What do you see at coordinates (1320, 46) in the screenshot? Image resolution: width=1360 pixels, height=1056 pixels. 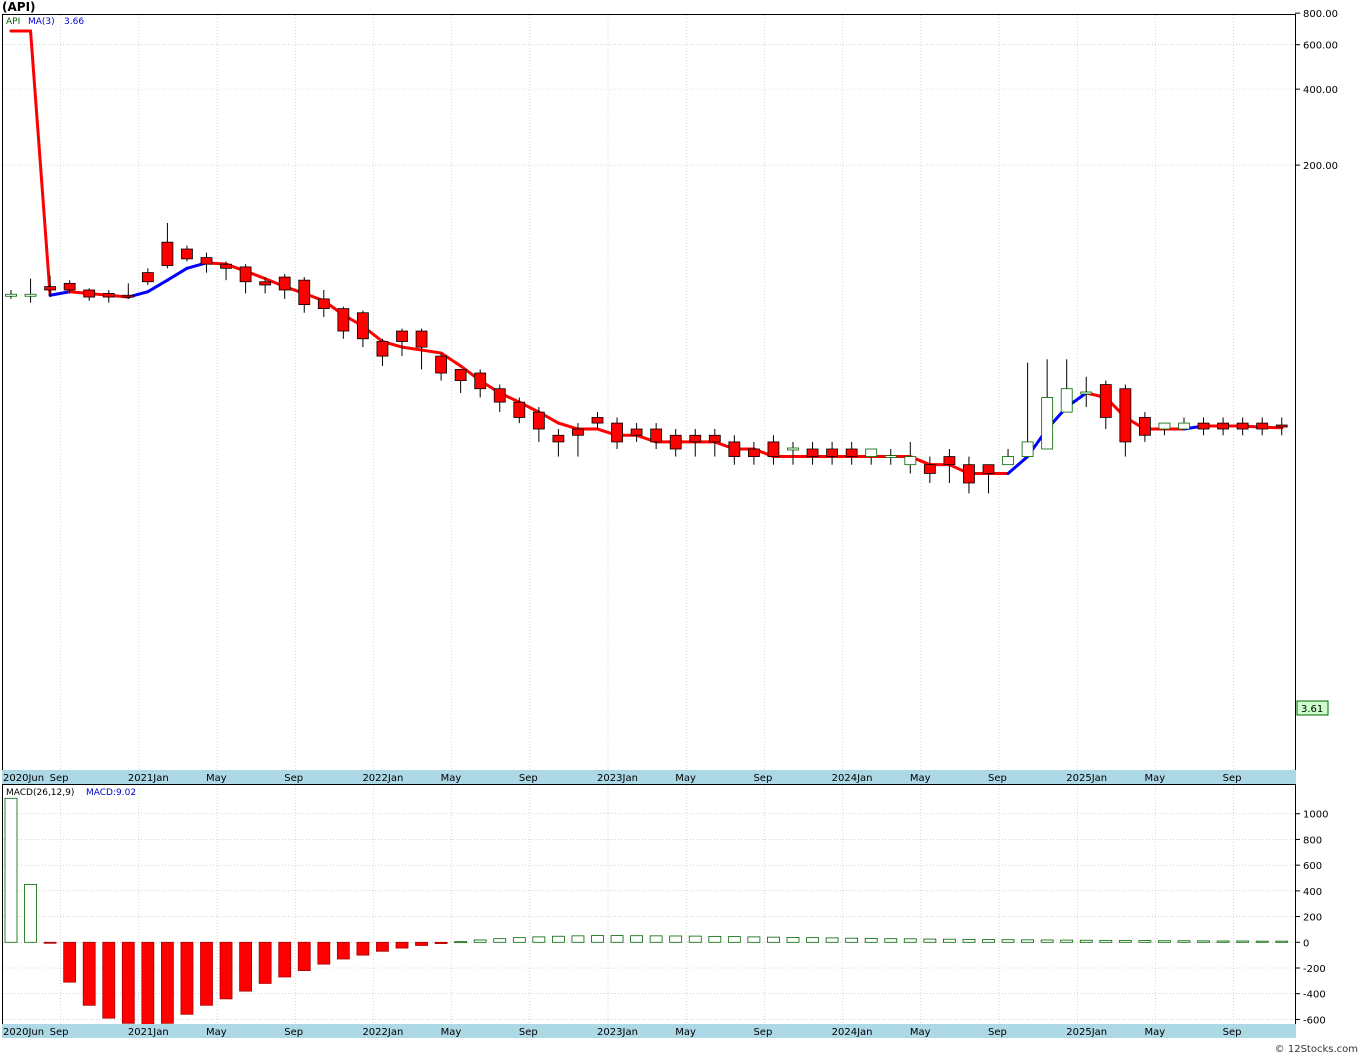 I see `price-tick-label: 600.00` at bounding box center [1320, 46].